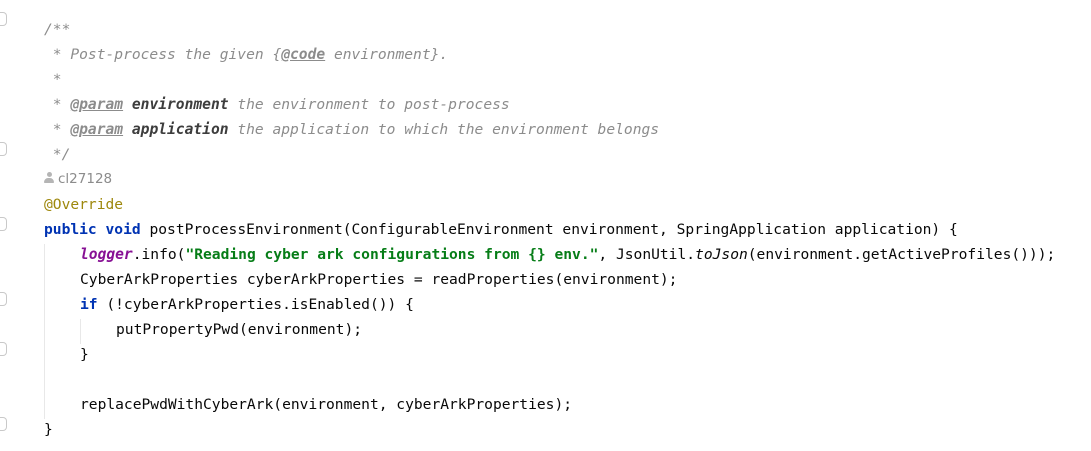  Describe the element at coordinates (239, 329) in the screenshot. I see `put-property-line: putPropertyPwd(environment);` at that location.